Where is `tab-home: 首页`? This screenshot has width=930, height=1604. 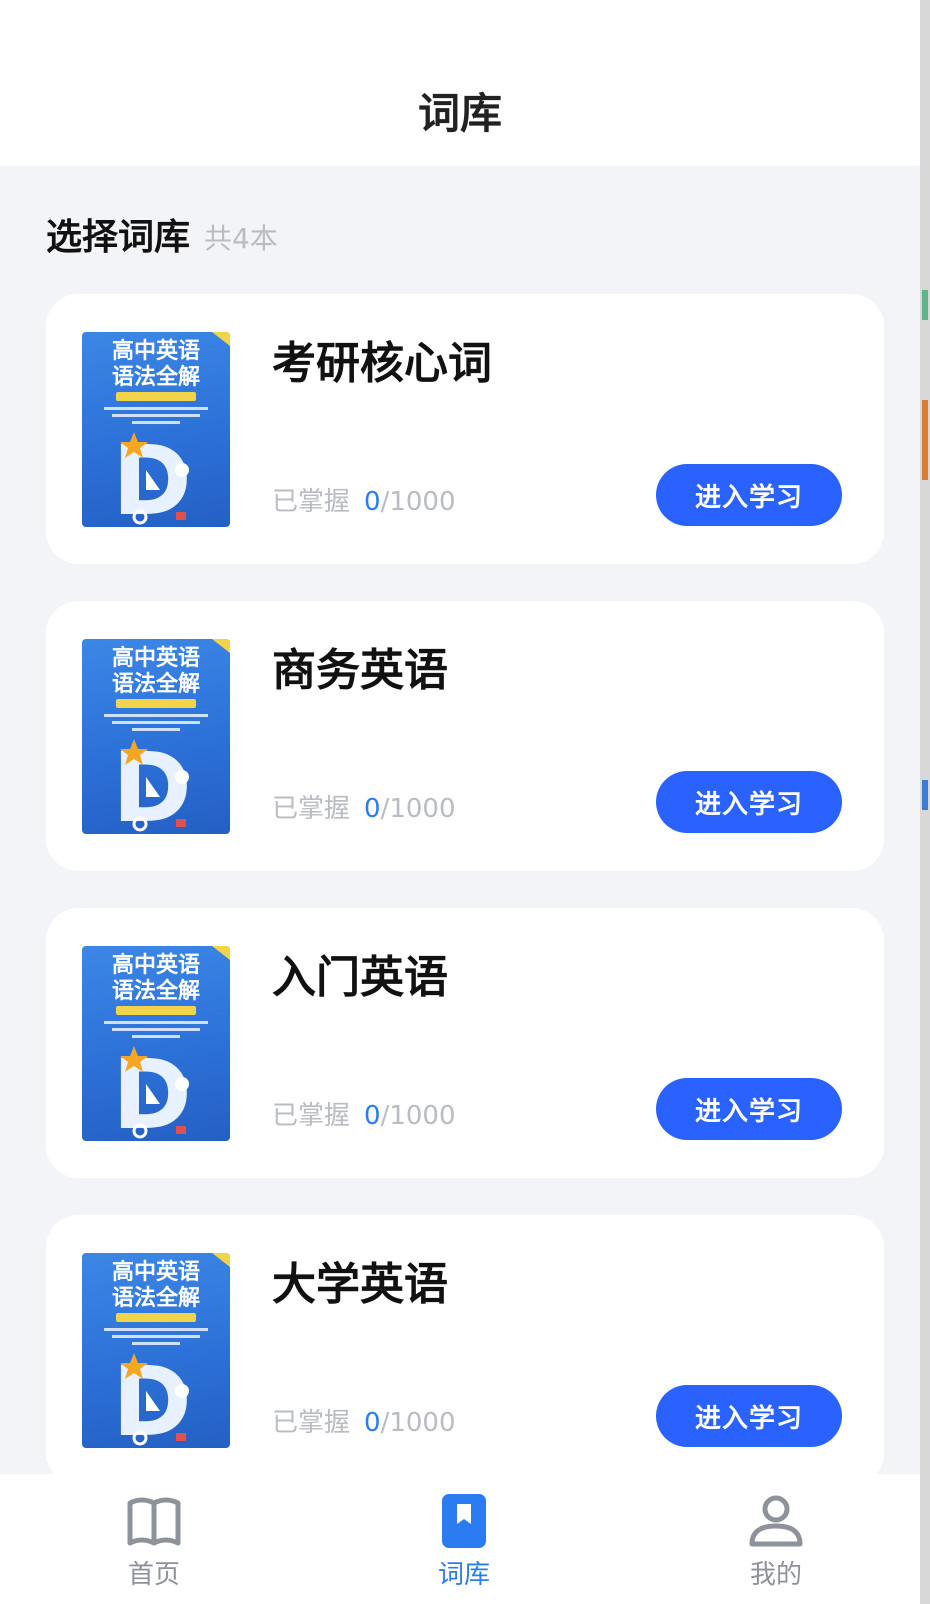 tab-home: 首页 is located at coordinates (154, 1539).